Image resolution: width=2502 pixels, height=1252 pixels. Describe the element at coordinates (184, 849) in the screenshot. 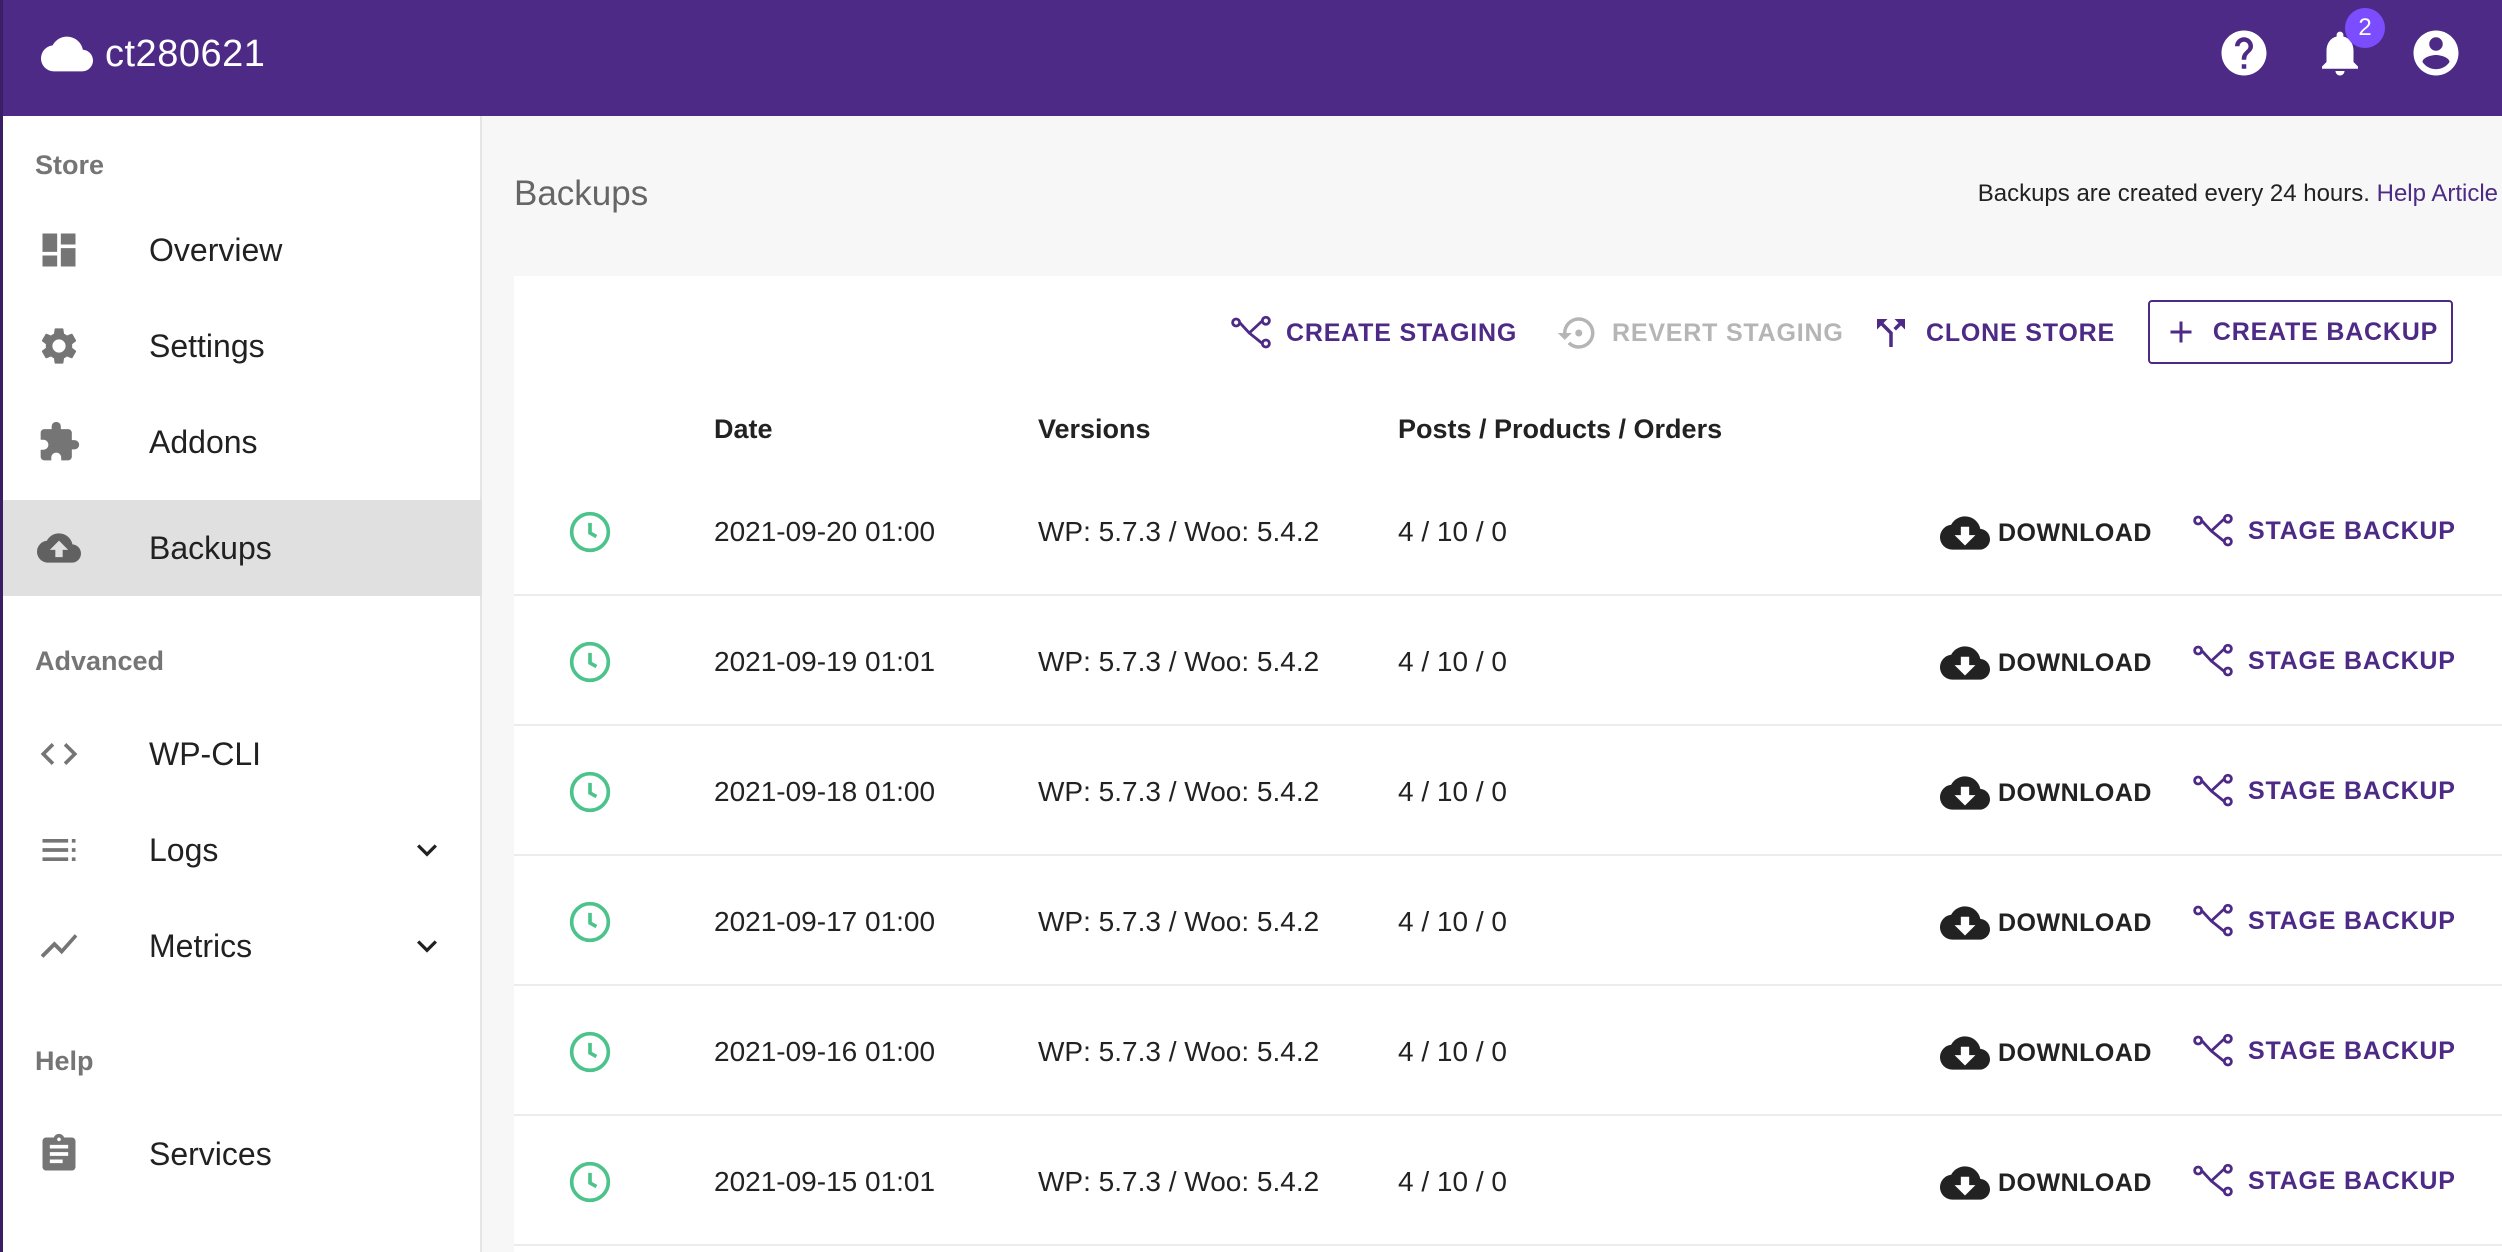

I see `sidebar-item-label: Logs` at that location.